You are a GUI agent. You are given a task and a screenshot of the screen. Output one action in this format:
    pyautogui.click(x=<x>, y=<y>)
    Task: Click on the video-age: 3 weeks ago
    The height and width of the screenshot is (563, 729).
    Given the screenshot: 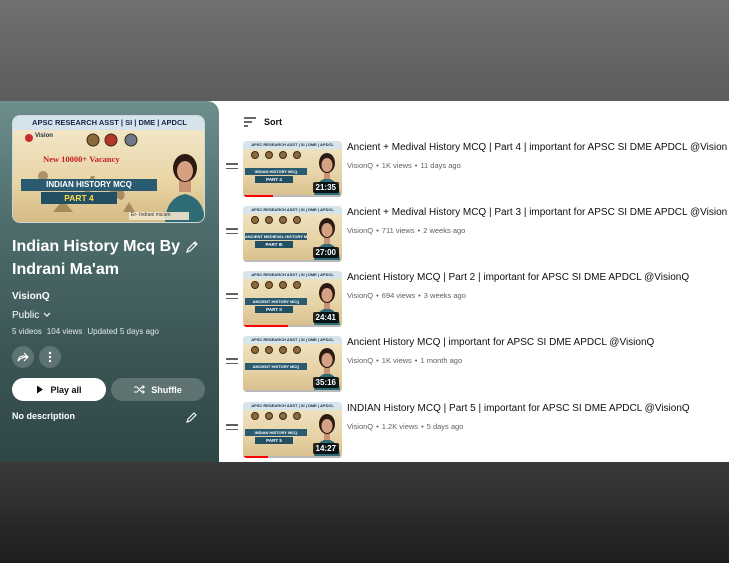 What is the action you would take?
    pyautogui.click(x=444, y=295)
    